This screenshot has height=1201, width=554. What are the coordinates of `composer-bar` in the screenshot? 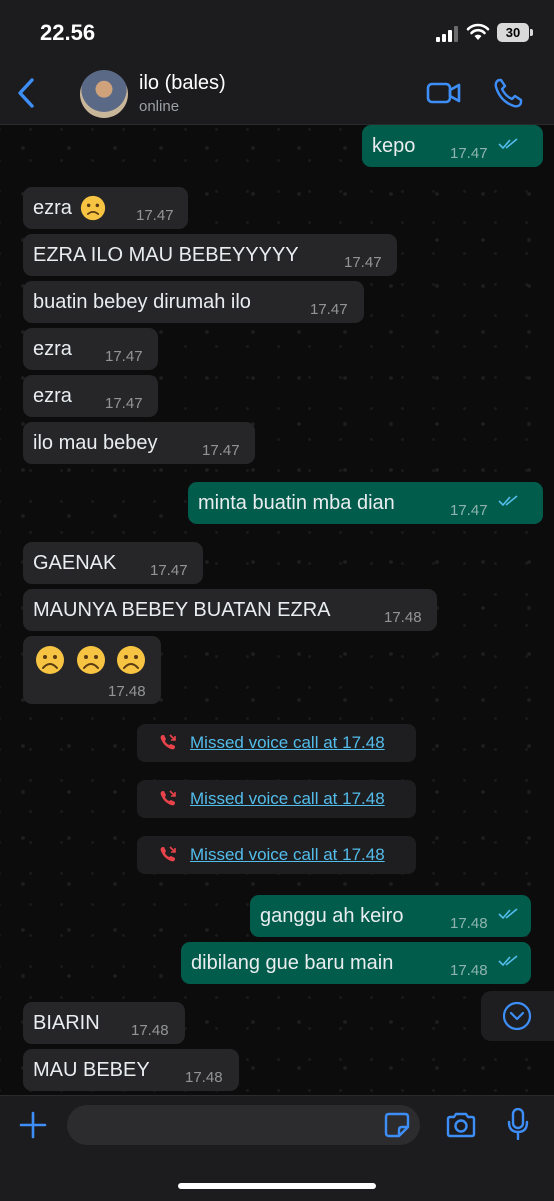 It's located at (277, 1148).